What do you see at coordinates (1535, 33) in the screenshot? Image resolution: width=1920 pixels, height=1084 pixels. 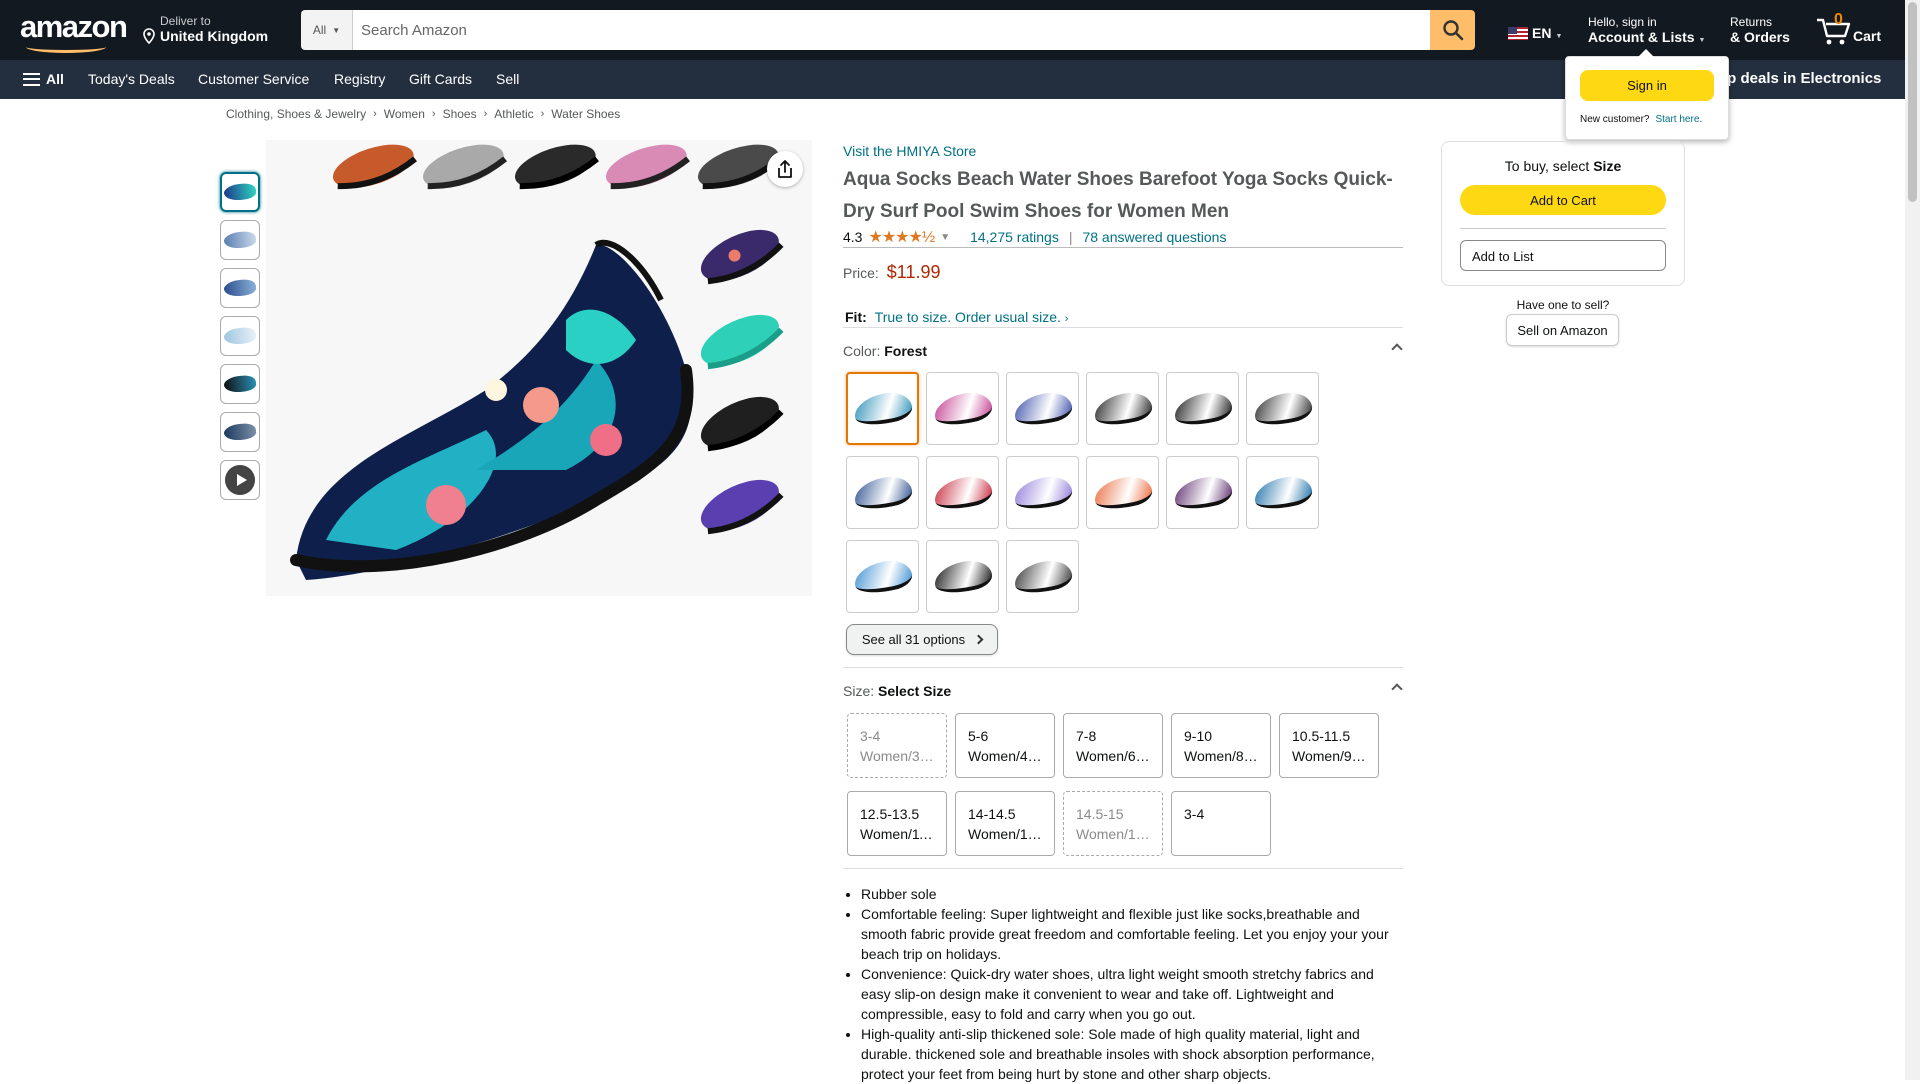 I see `language-selector: EN ▼` at bounding box center [1535, 33].